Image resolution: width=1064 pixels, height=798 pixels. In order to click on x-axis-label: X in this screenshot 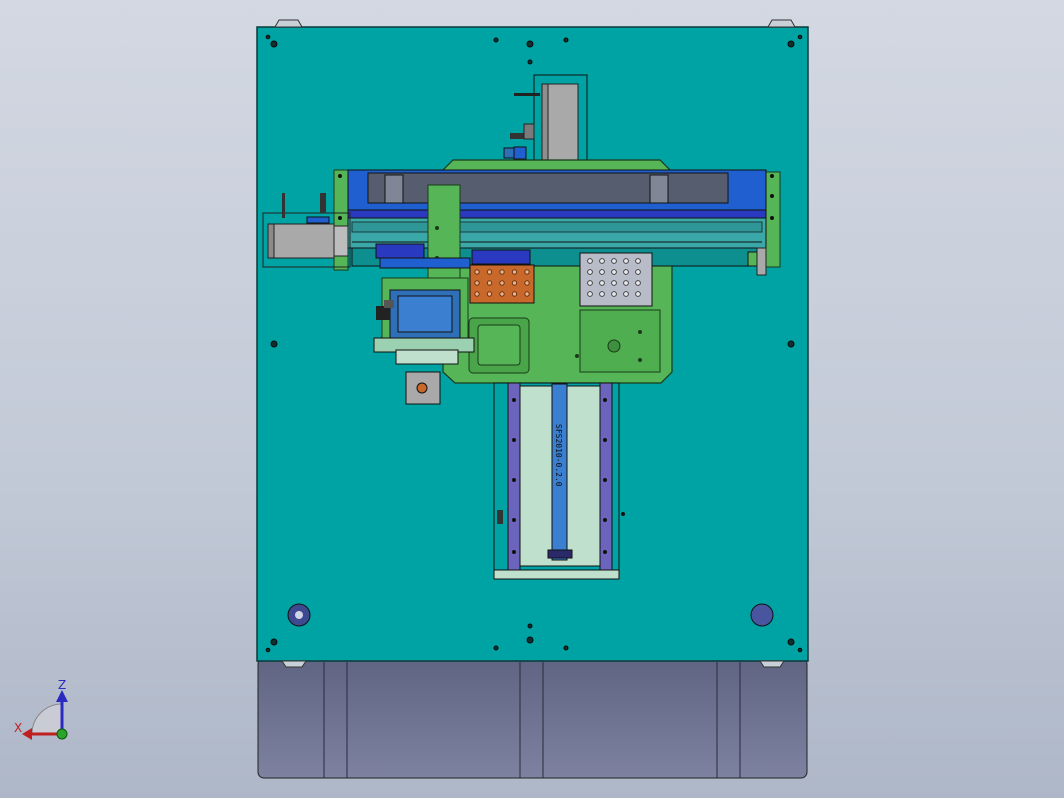, I will do `click(18, 728)`.